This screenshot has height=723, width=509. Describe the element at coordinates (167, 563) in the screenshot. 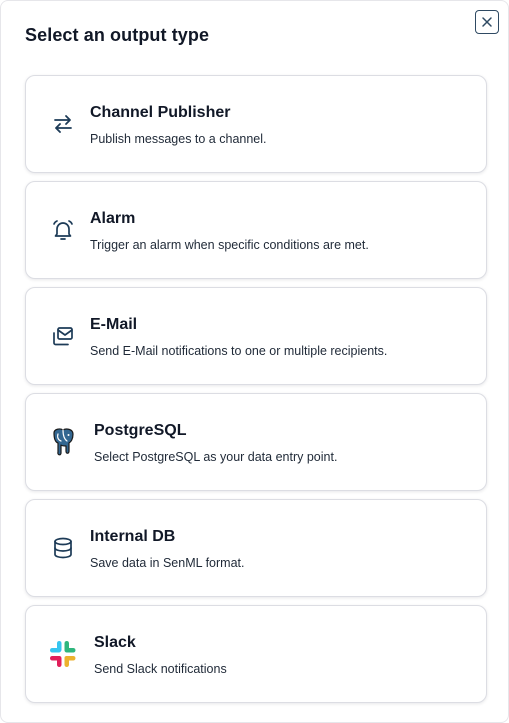

I see `option-description: Save data in SenML format.` at that location.